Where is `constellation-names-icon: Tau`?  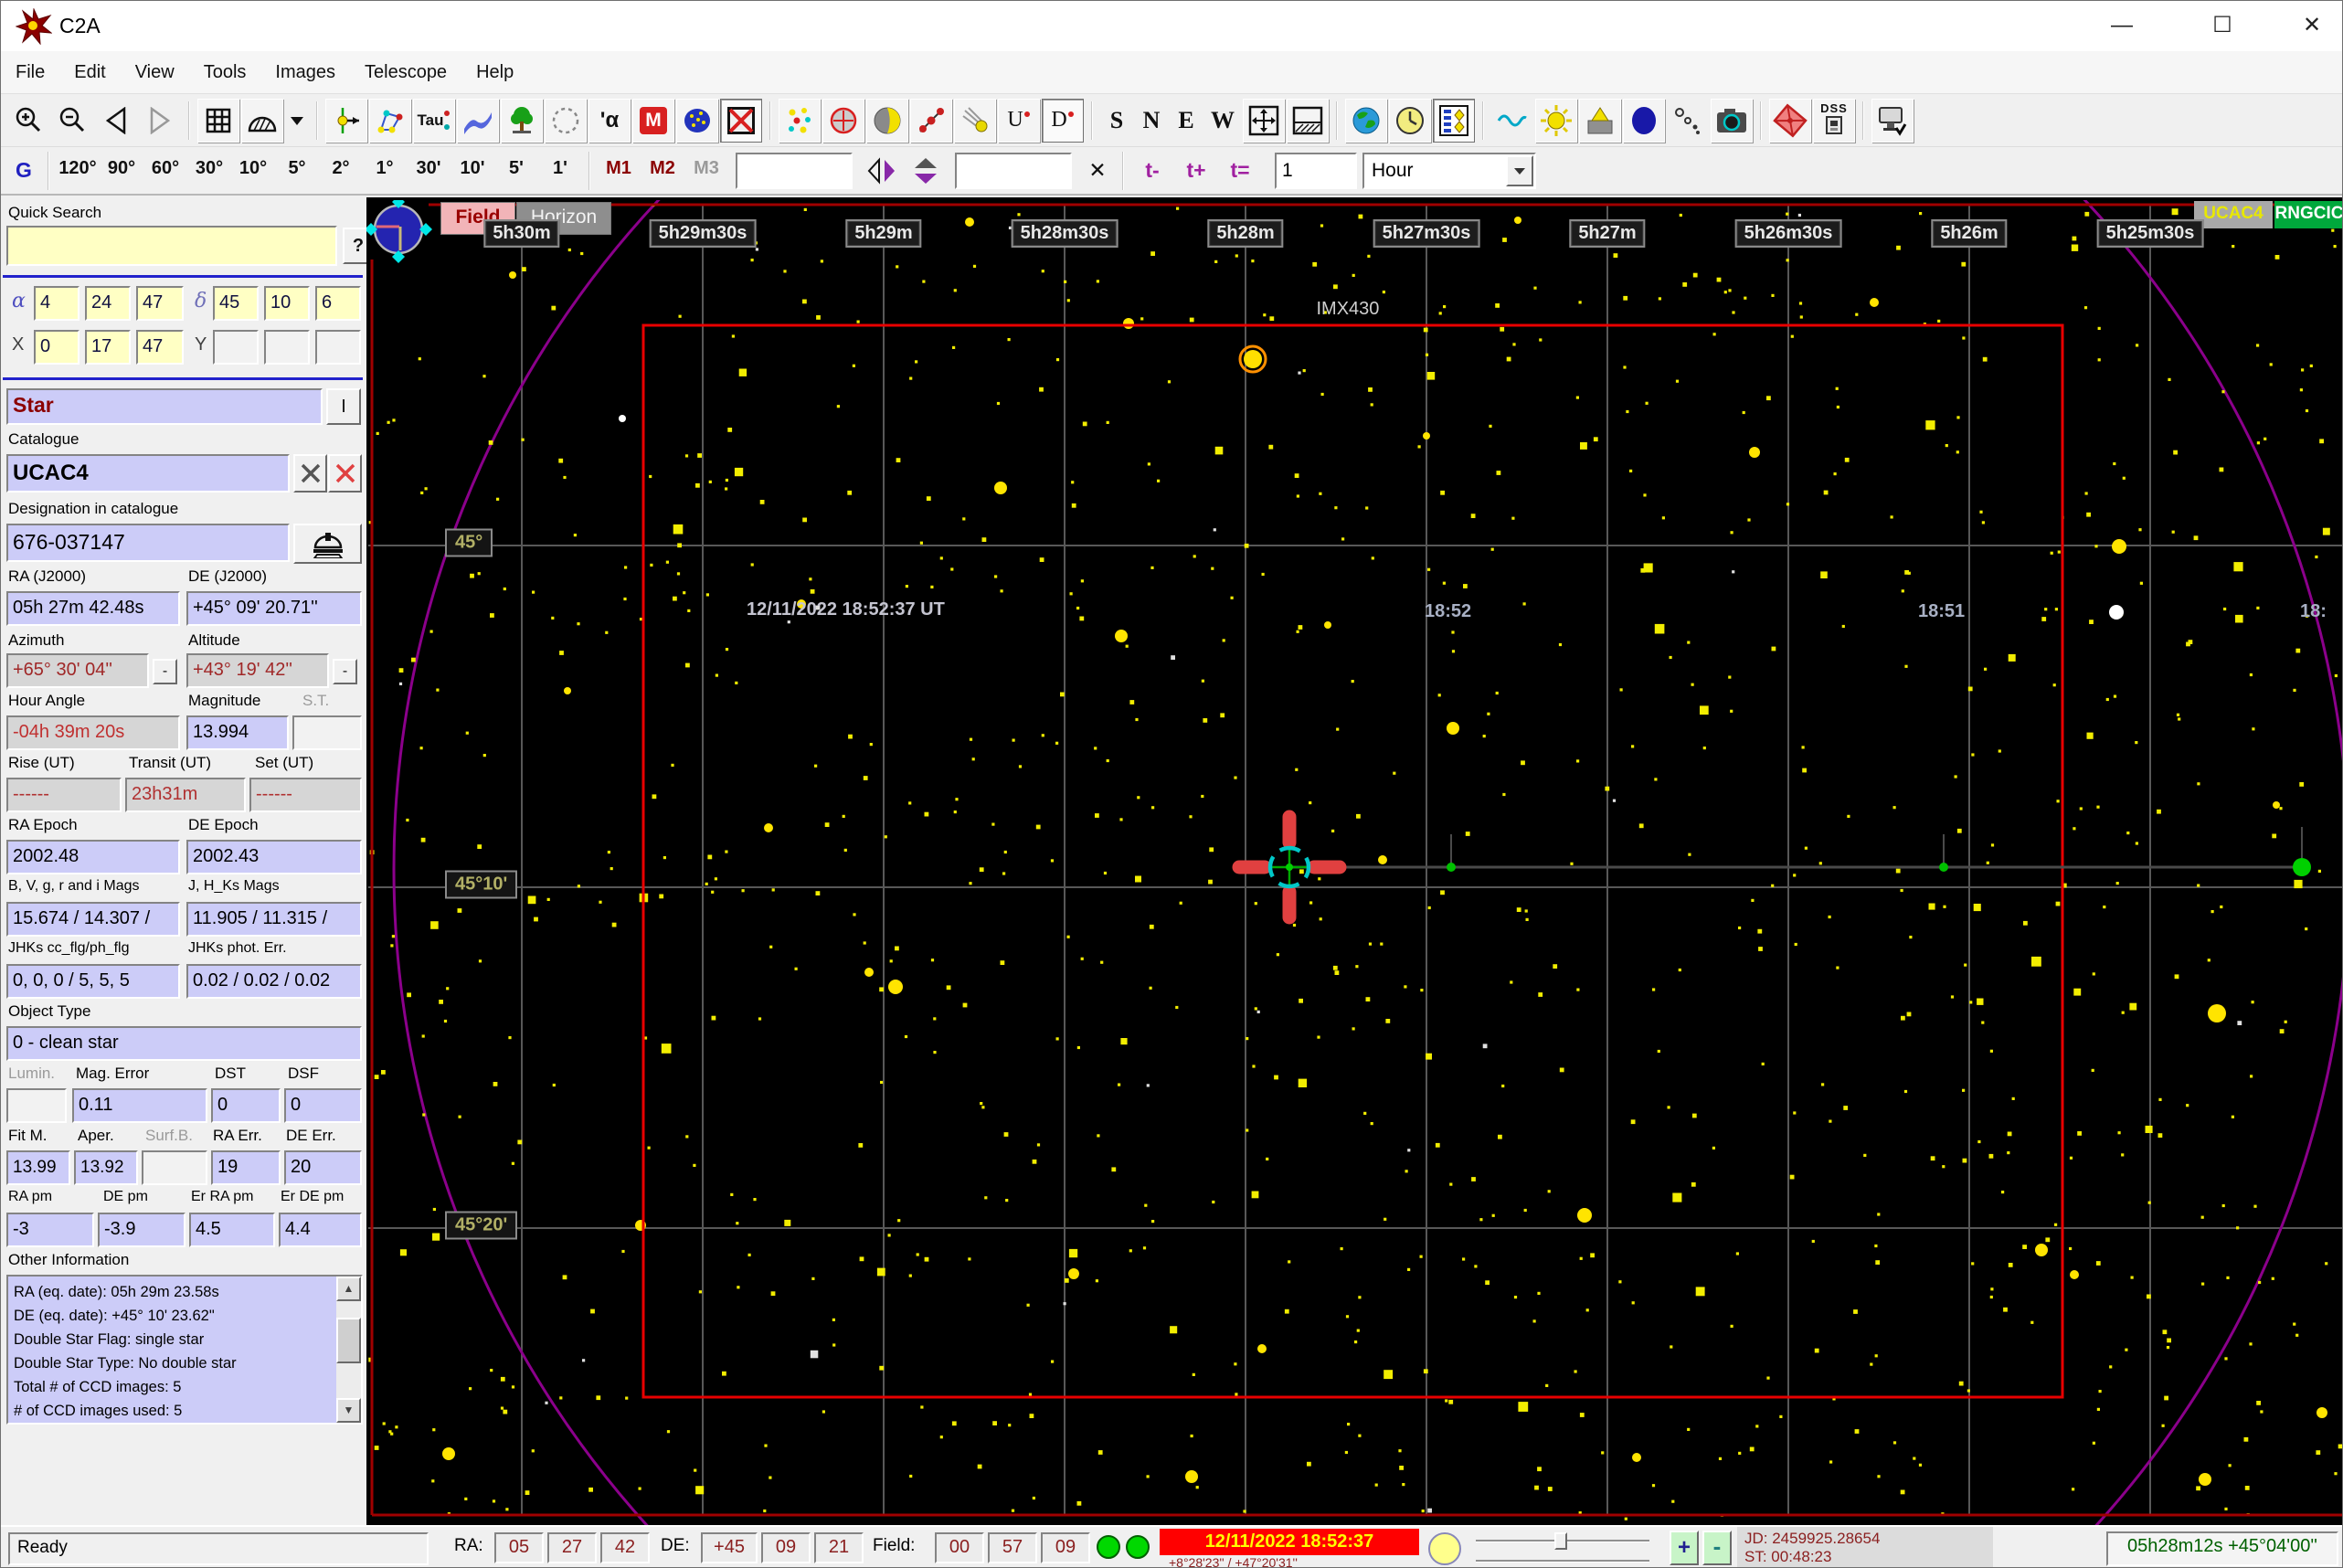 constellation-names-icon: Tau is located at coordinates (434, 121).